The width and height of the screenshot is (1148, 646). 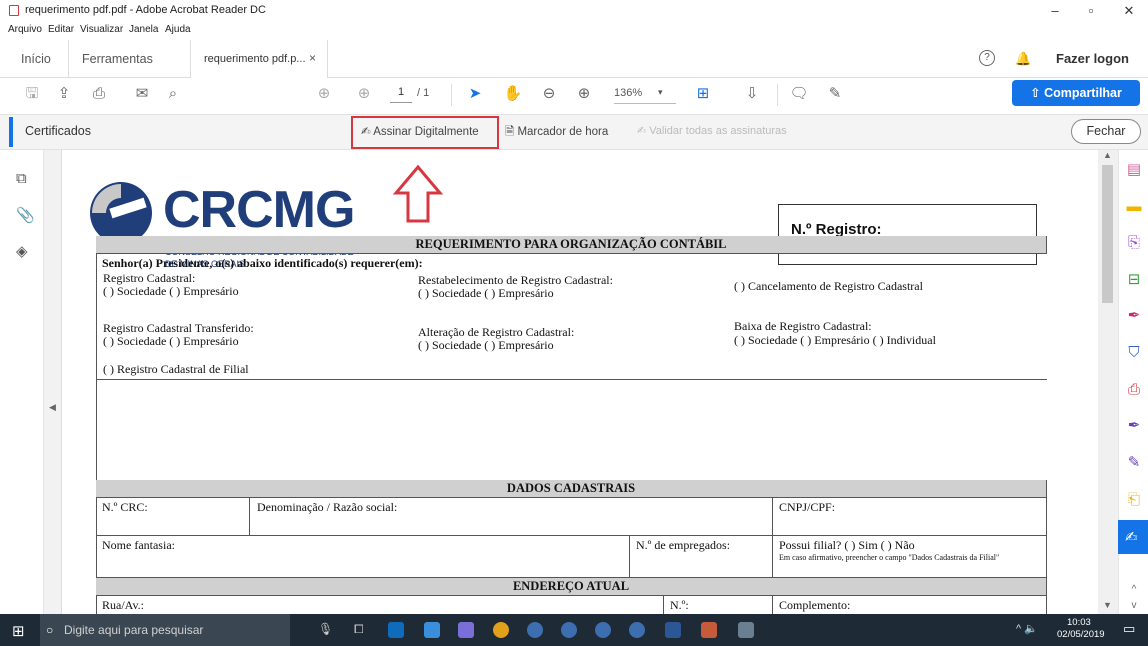 What do you see at coordinates (176, 369) in the screenshot?
I see `option-filial: ( ) Registro Cadastral de Filial` at bounding box center [176, 369].